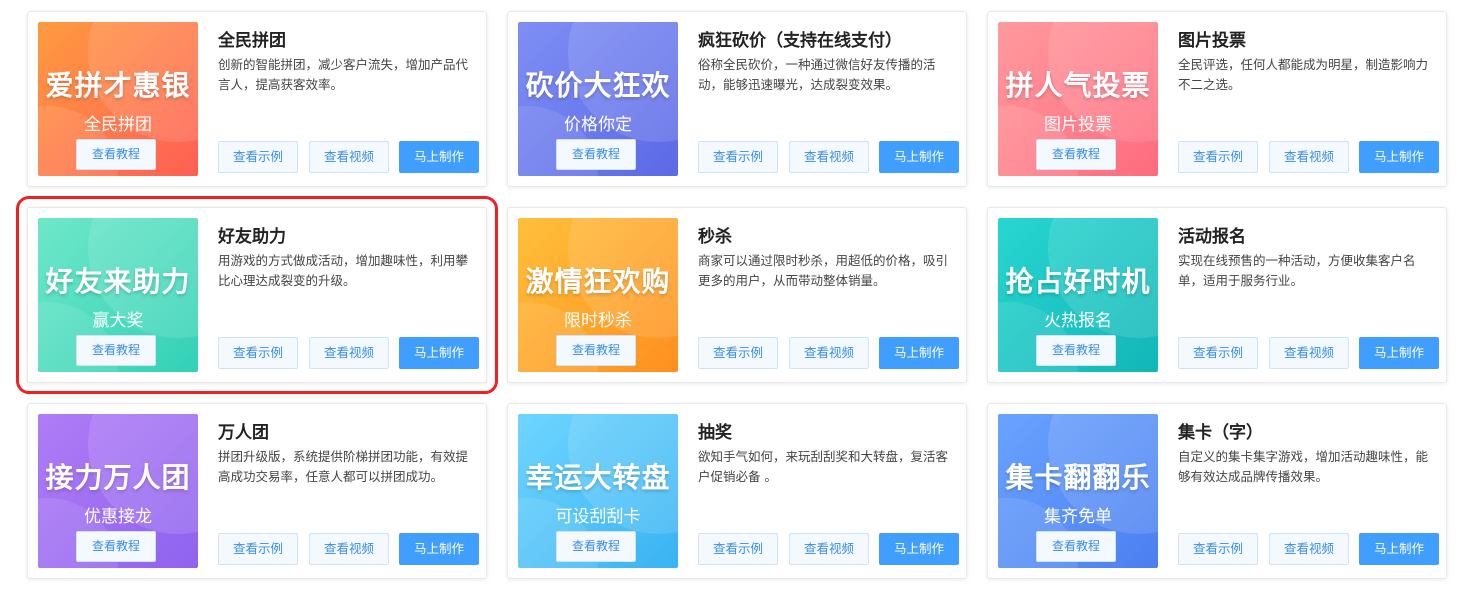 This screenshot has width=1462, height=605. I want to click on card-description: 欲知手气如何，来玩刮刮奖和大转盘，复活客户促销必备 。, so click(823, 466).